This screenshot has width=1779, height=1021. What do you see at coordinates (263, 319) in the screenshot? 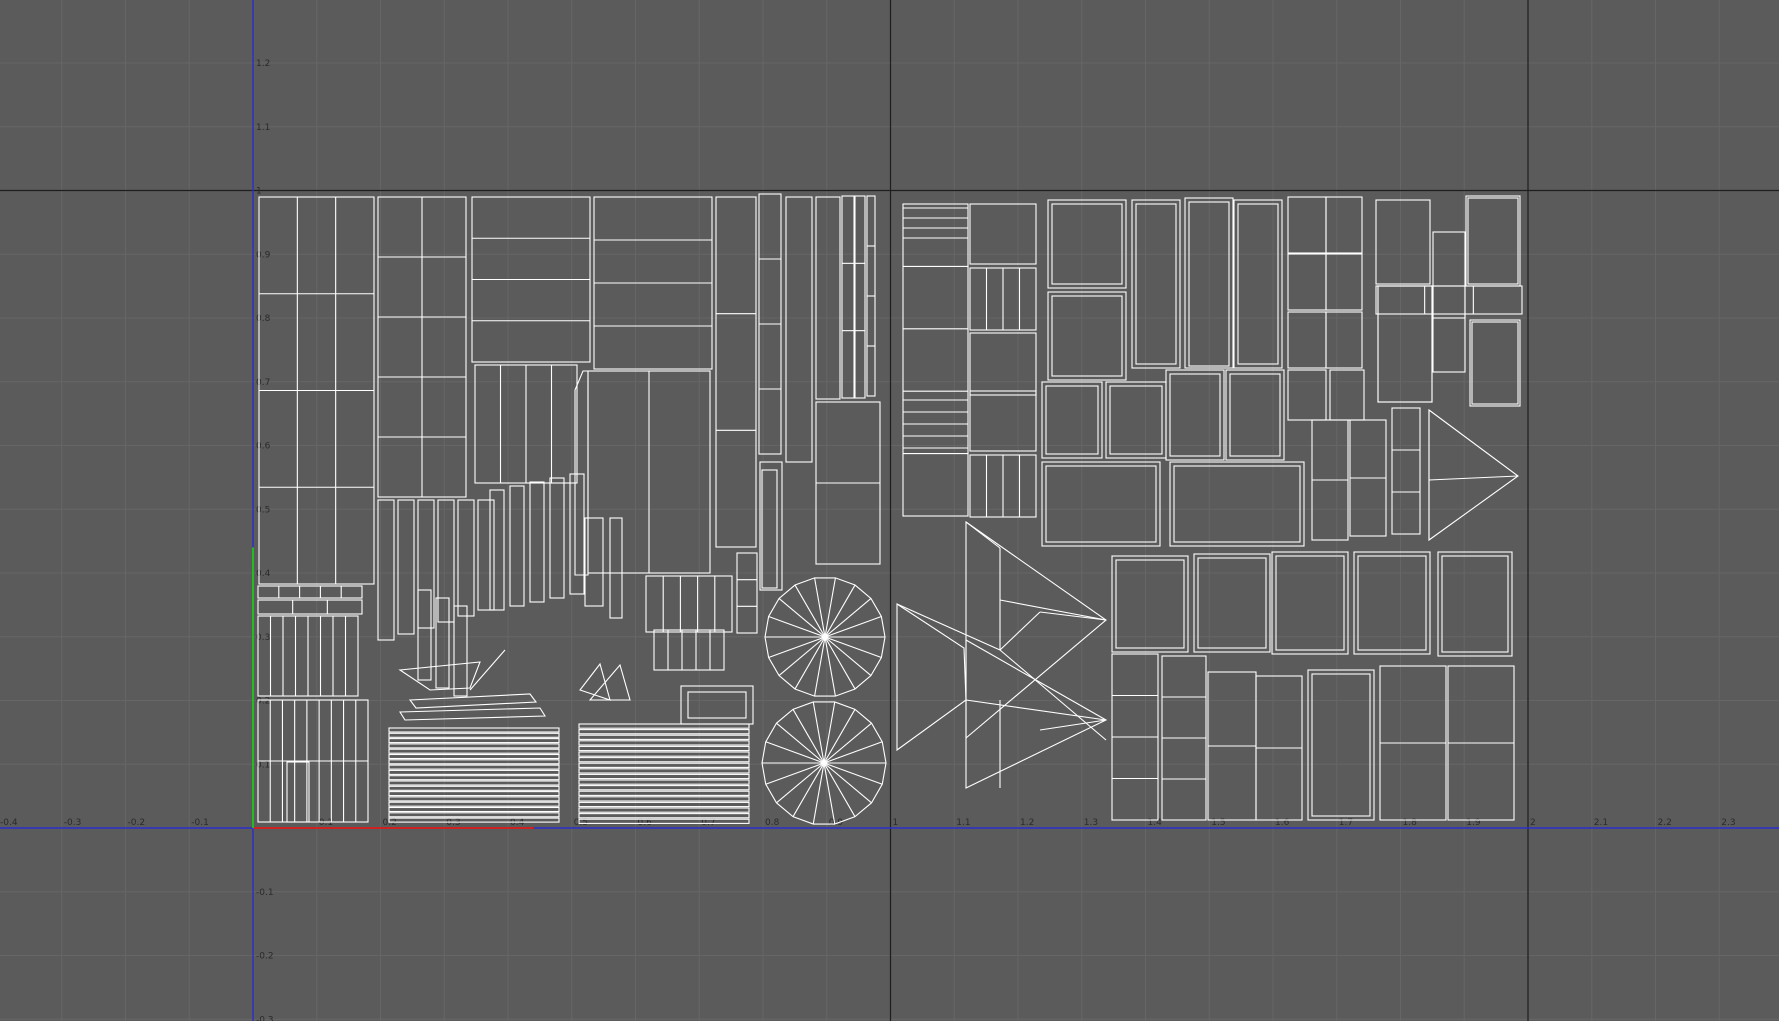
I see `v-tick-label: 0.8` at bounding box center [263, 319].